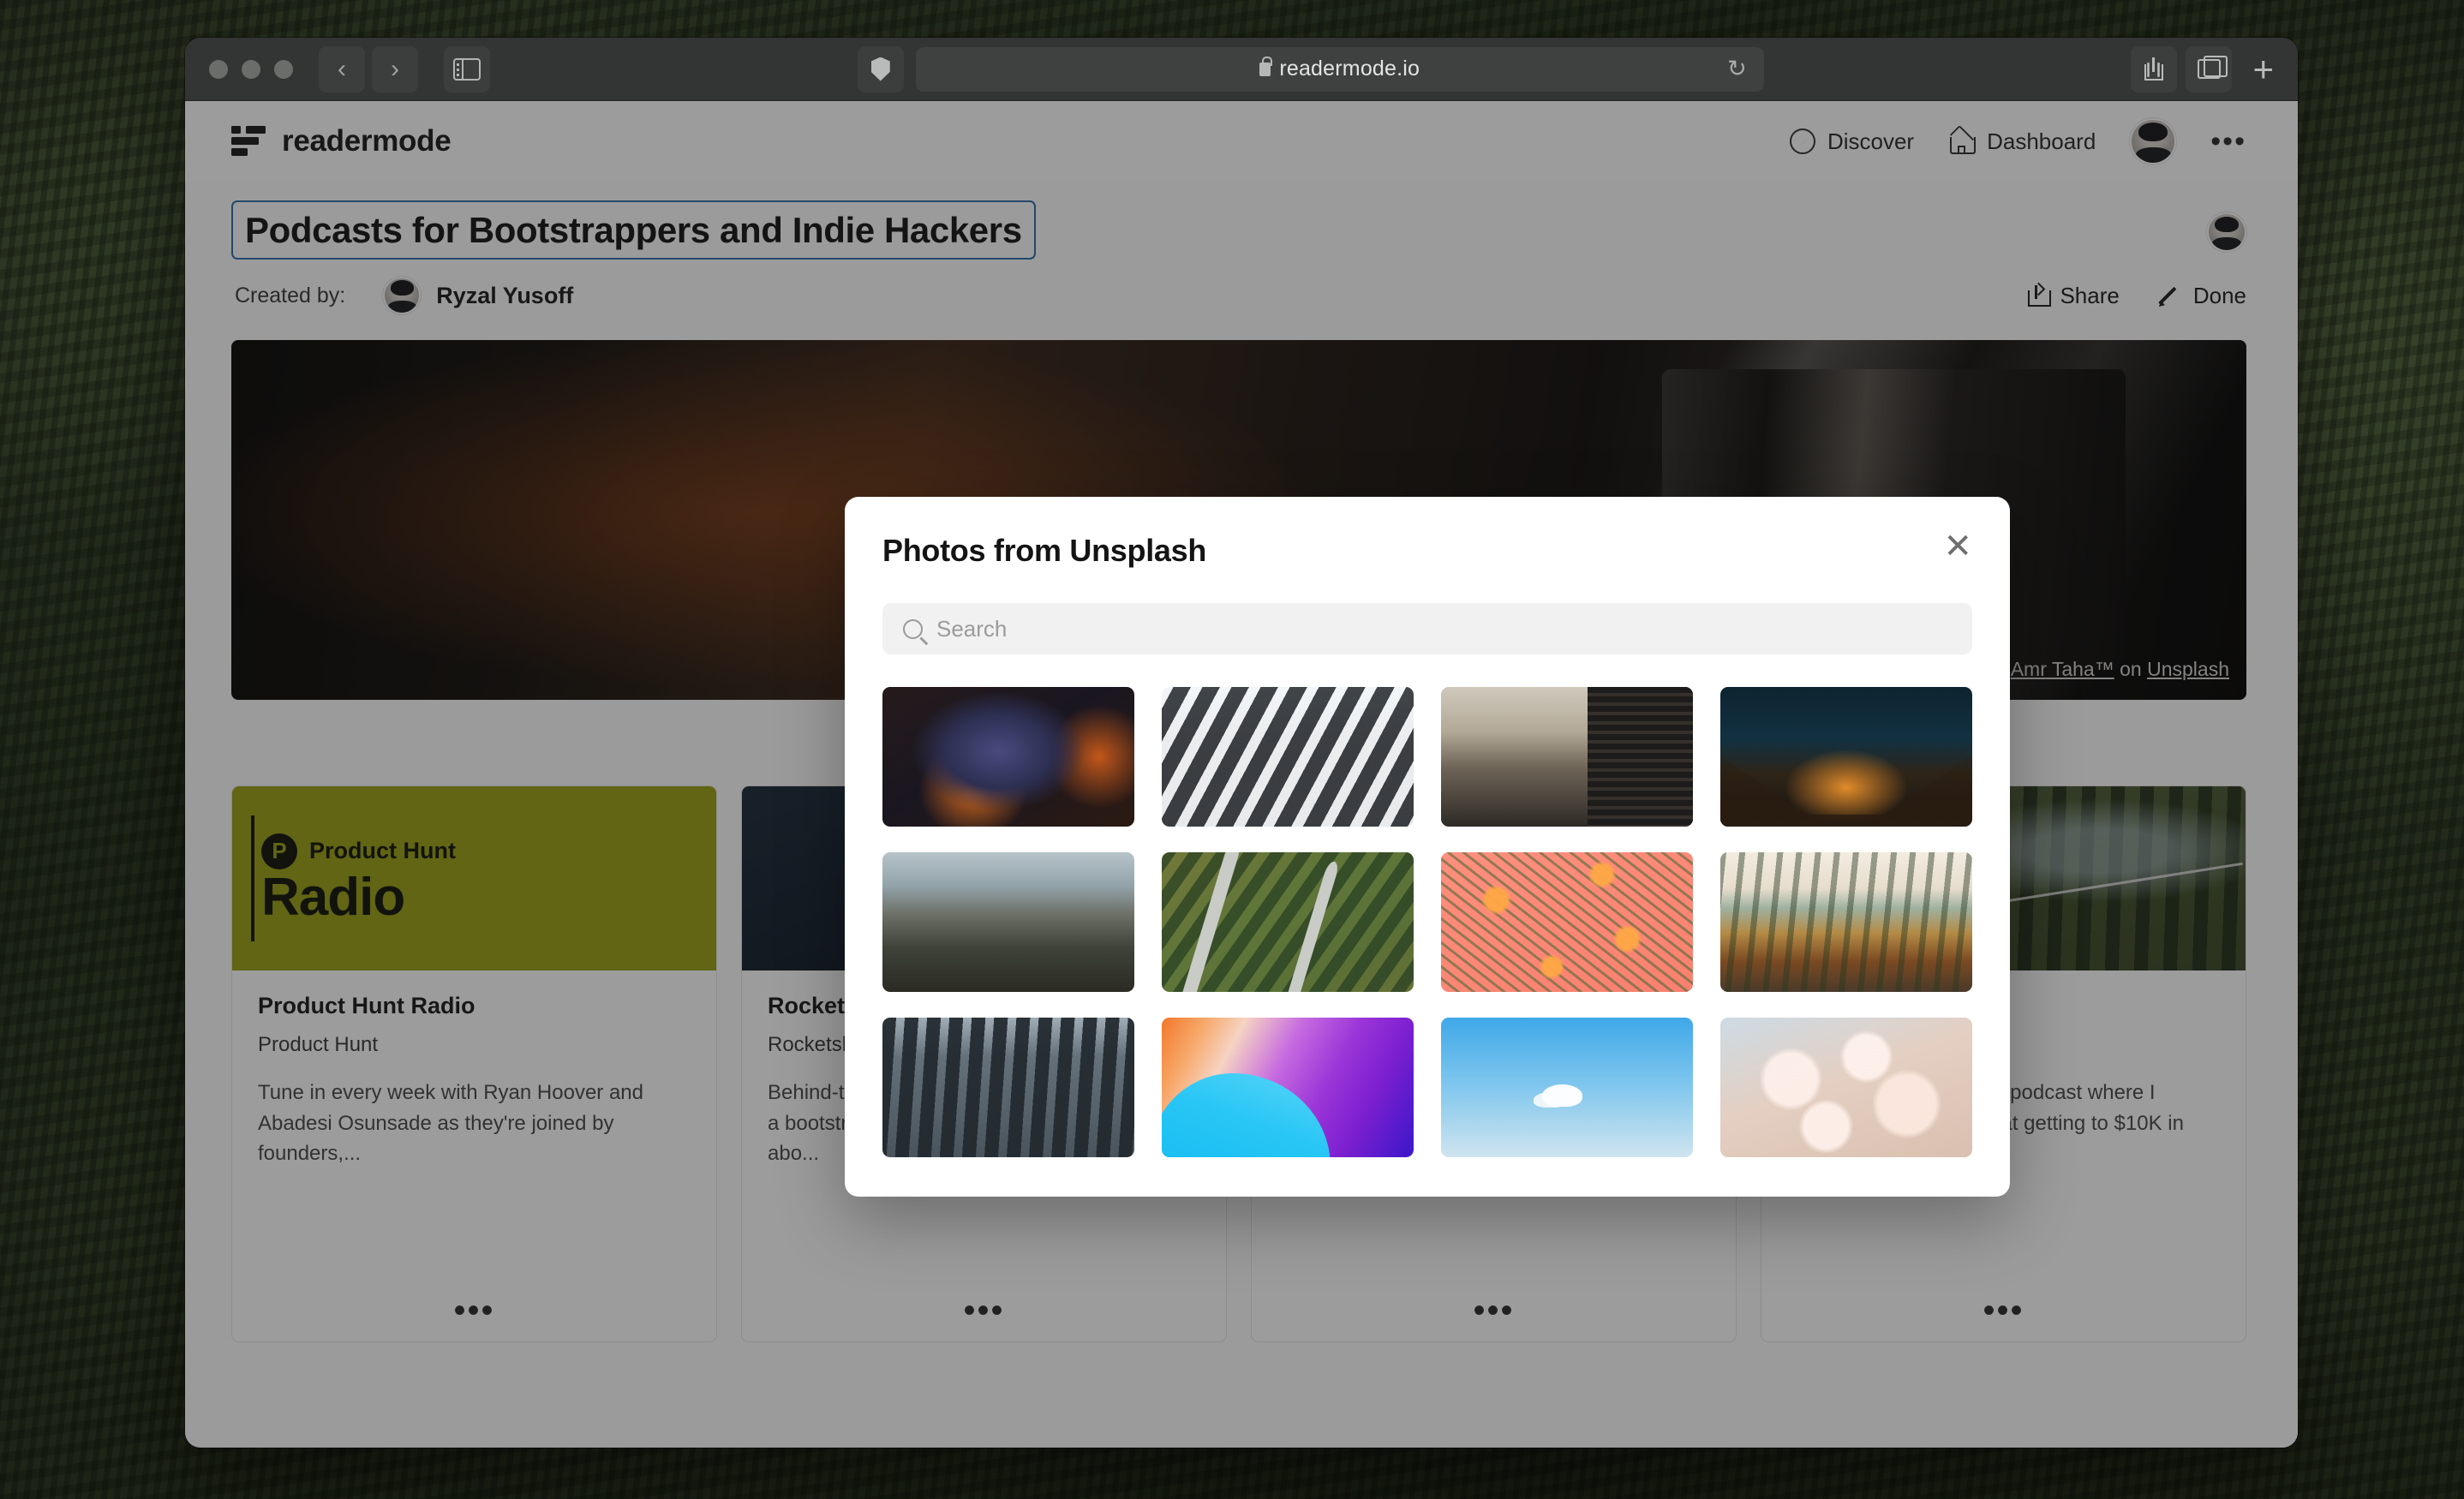 The height and width of the screenshot is (1499, 2464). I want to click on close-window-button, so click(218, 69).